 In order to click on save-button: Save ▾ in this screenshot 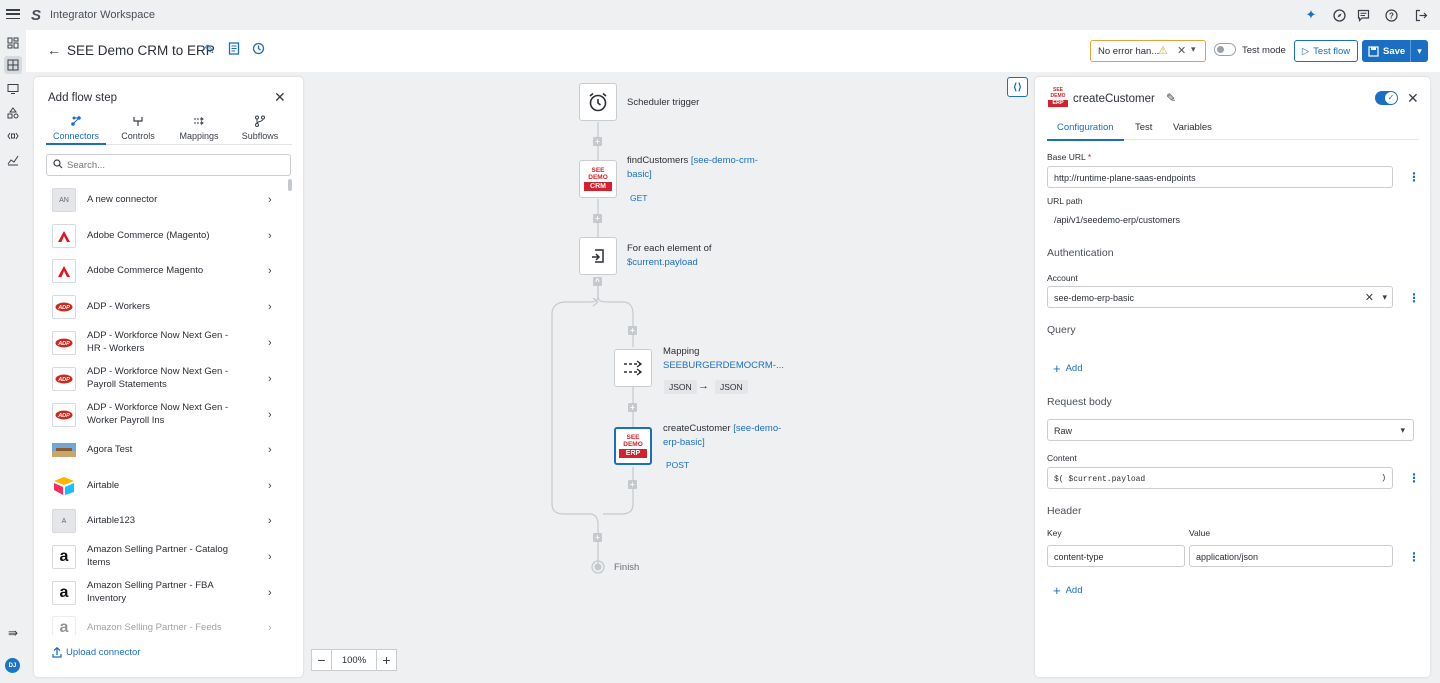, I will do `click(1395, 51)`.